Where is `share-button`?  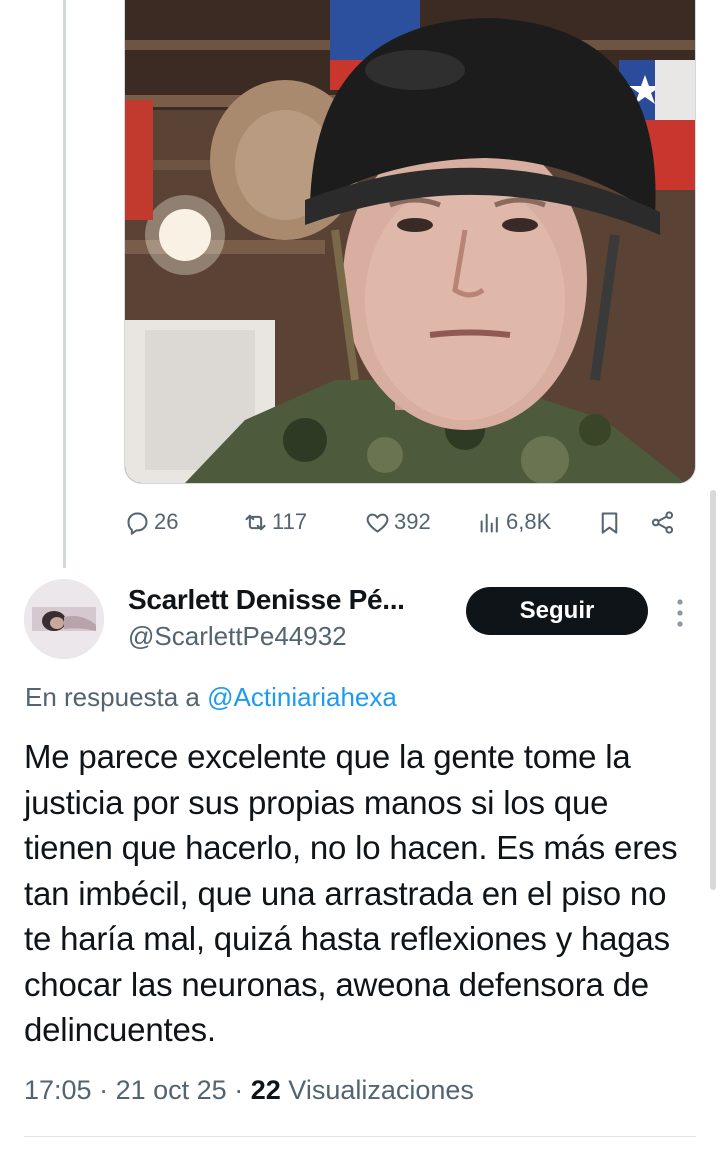 share-button is located at coordinates (664, 522).